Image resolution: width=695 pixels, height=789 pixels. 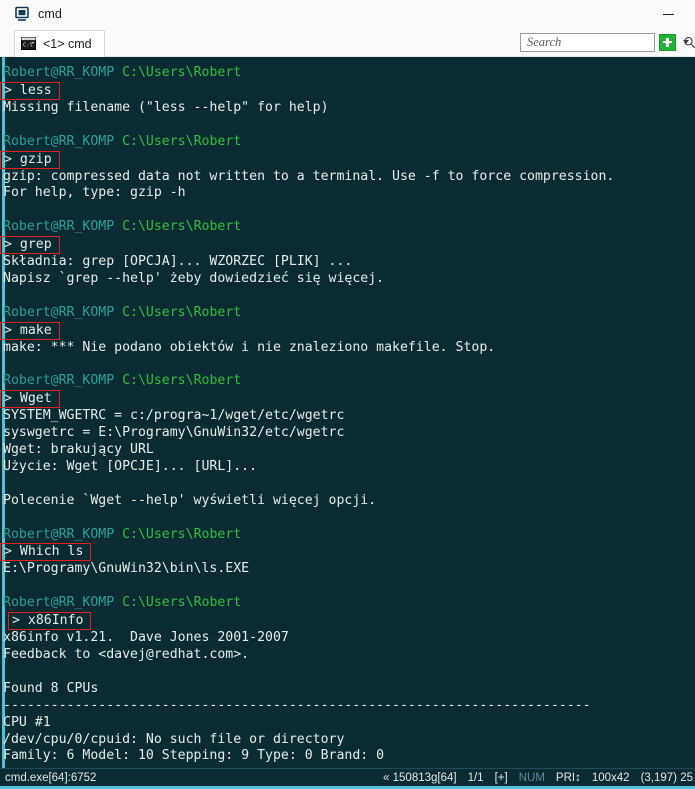 I want to click on output-line: Found 8 CPUs, so click(x=51, y=688).